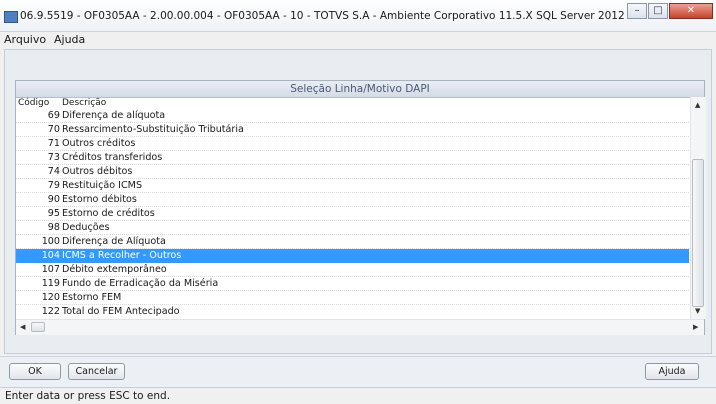 This screenshot has width=716, height=404. What do you see at coordinates (114, 269) in the screenshot?
I see `cell-description: Débito extemporâneo` at bounding box center [114, 269].